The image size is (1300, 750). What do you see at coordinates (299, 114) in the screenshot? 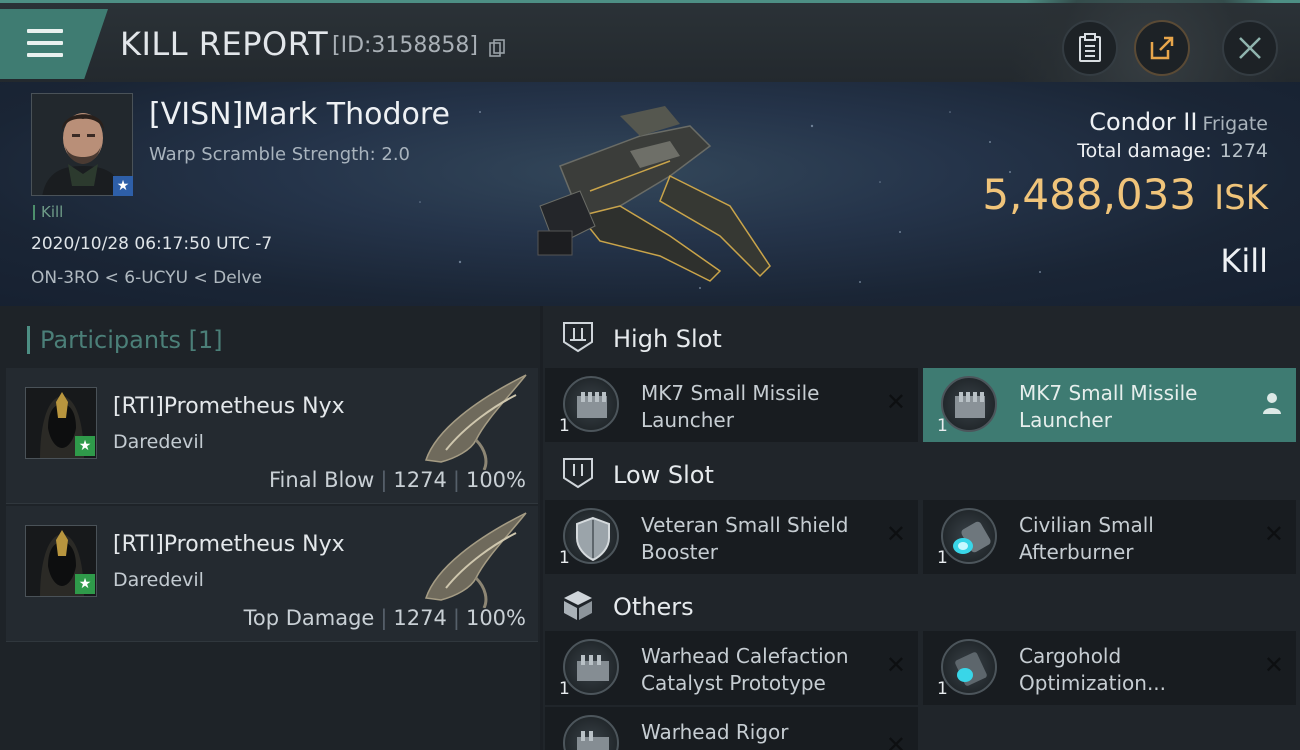
I see `victim-name: [VISN]Mark Thodore` at bounding box center [299, 114].